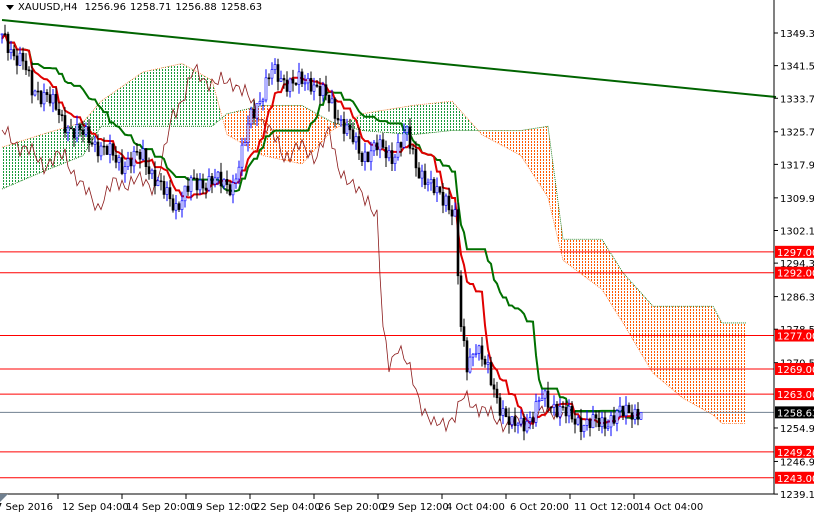  What do you see at coordinates (670, 507) in the screenshot?
I see `time-tick-label: 14 Oct 04:00` at bounding box center [670, 507].